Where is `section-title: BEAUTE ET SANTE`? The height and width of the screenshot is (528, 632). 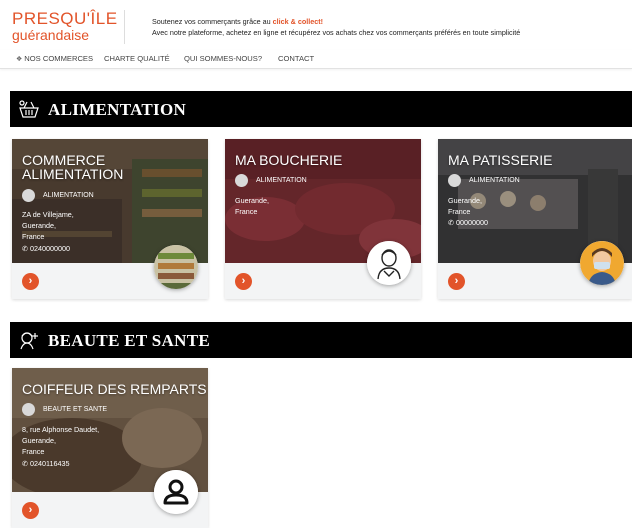
section-title: BEAUTE ET SANTE is located at coordinates (129, 340).